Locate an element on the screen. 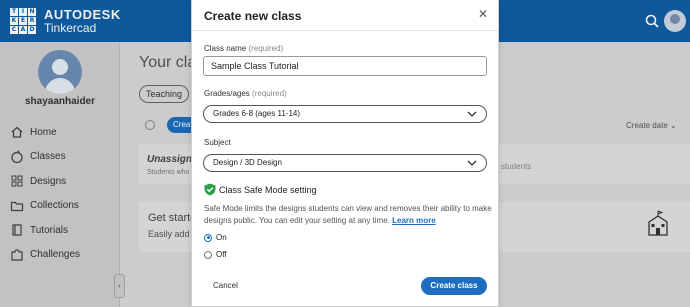  learn-more-link: Learn more is located at coordinates (414, 220).